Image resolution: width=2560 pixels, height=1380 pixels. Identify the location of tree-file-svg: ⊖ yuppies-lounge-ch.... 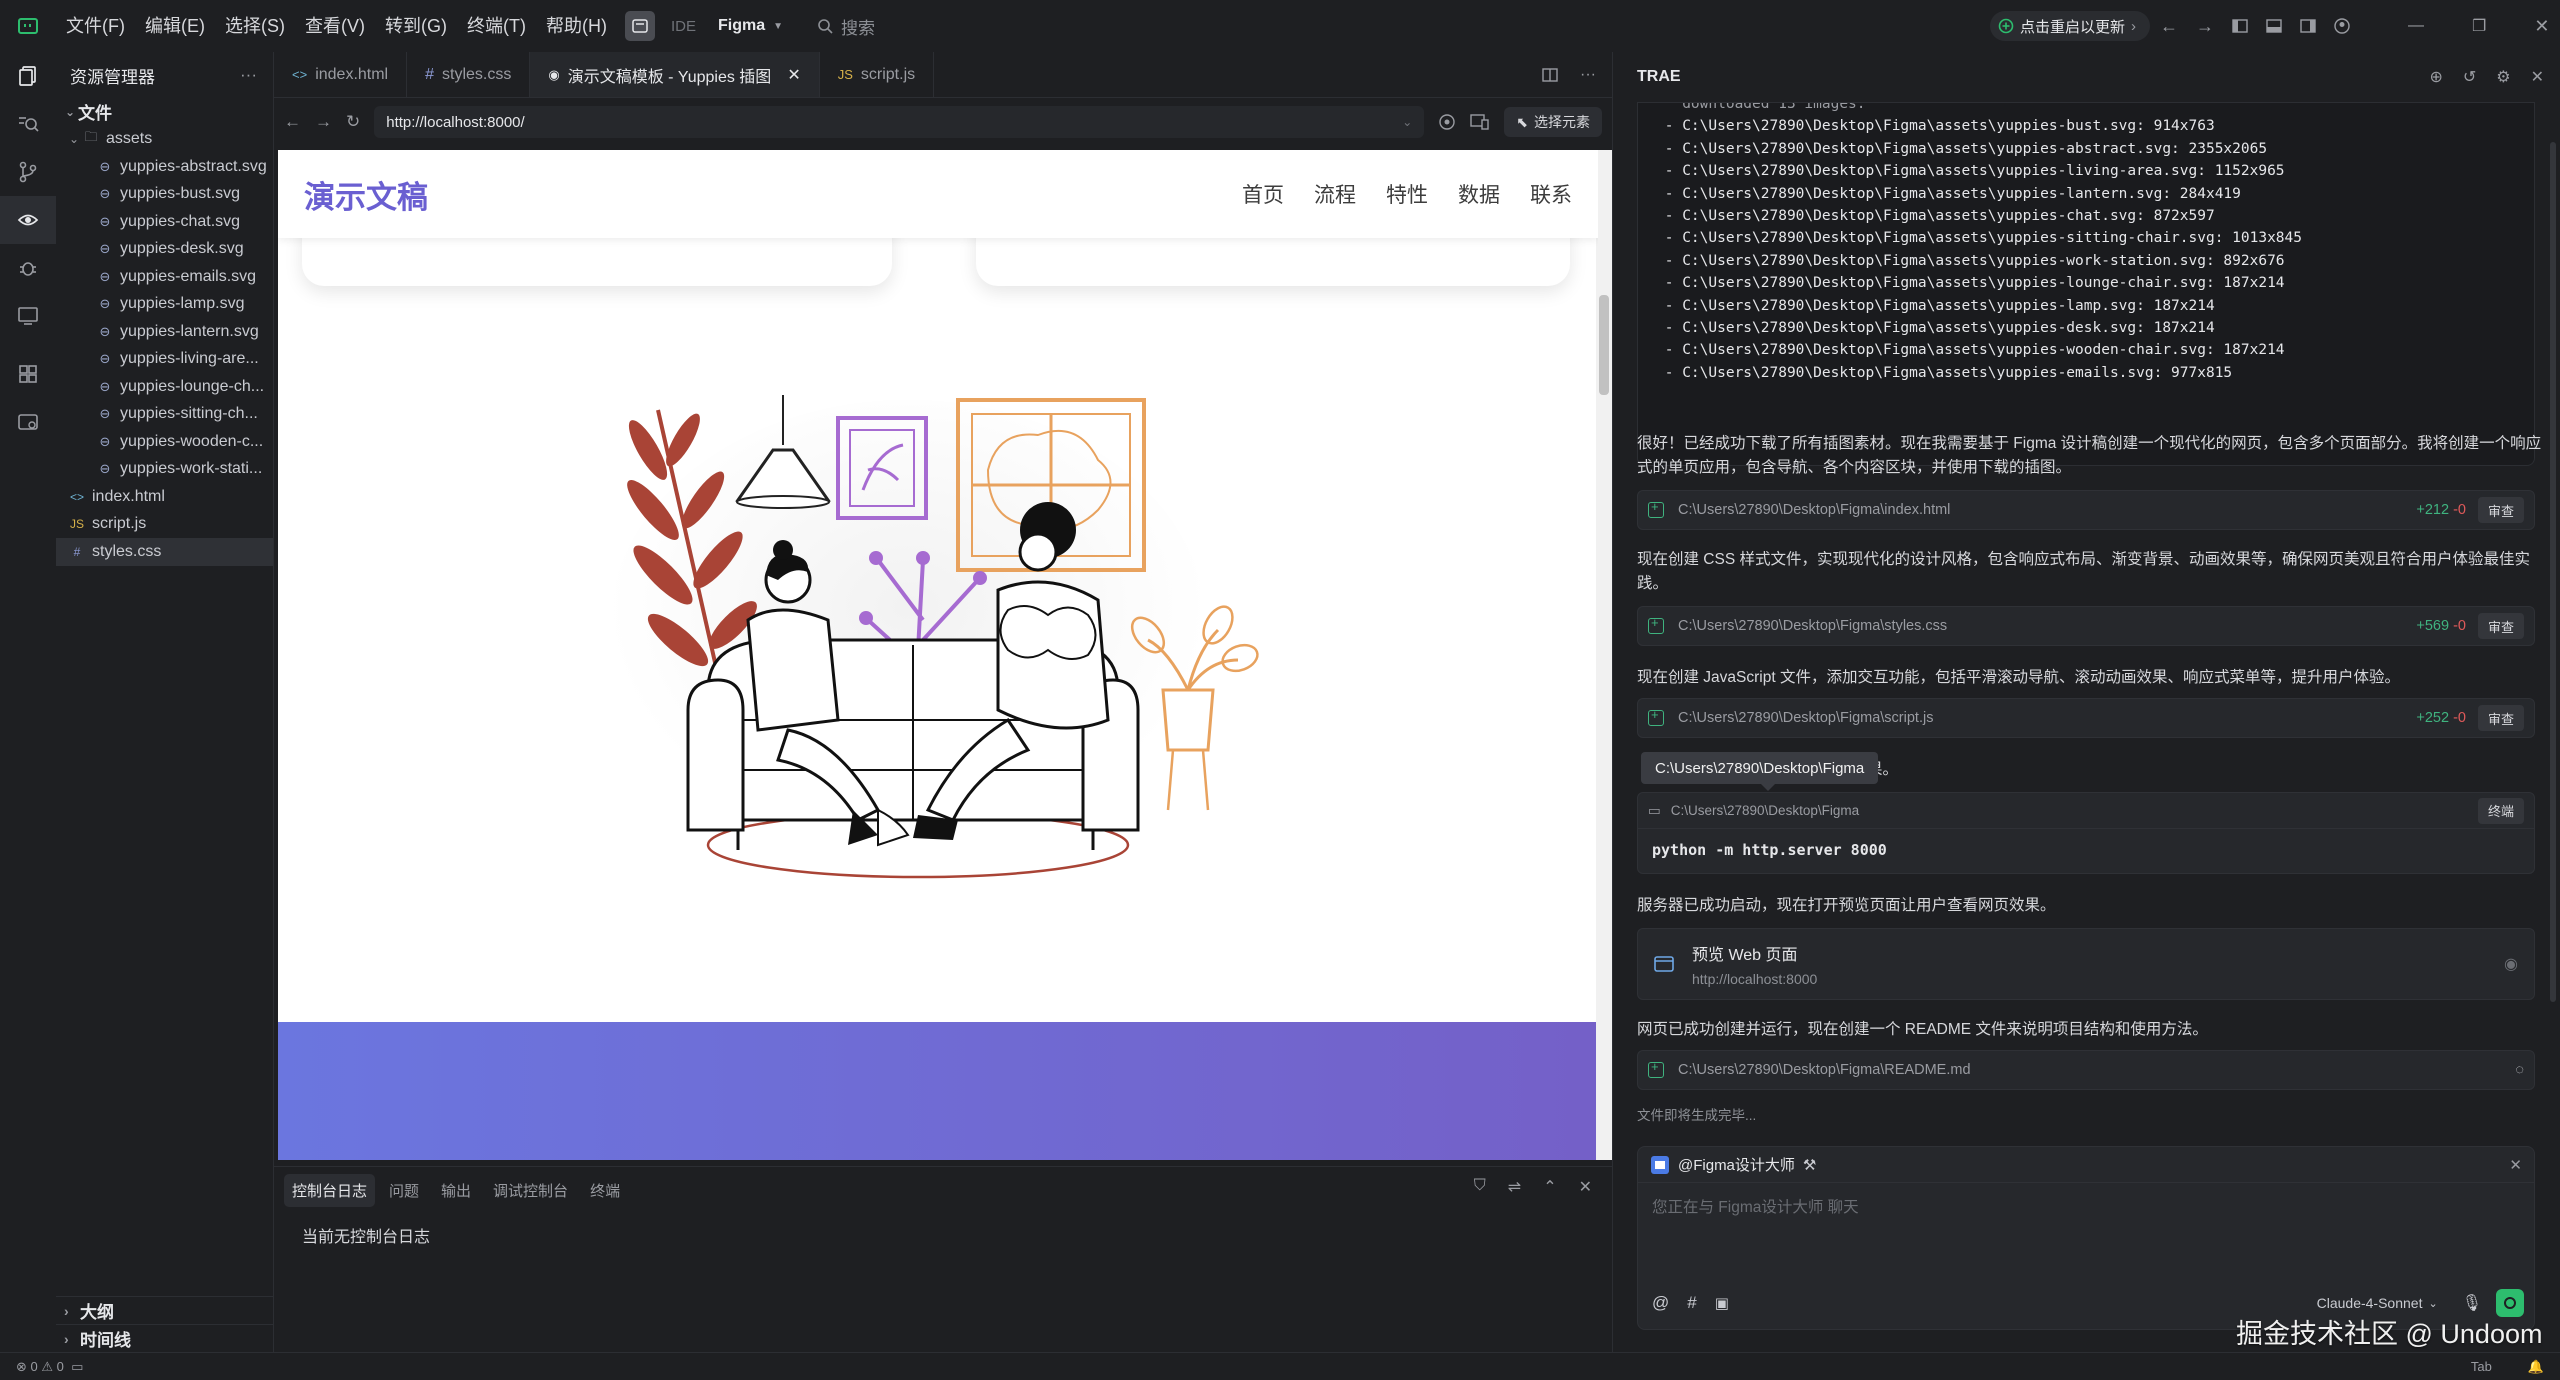
(164, 387).